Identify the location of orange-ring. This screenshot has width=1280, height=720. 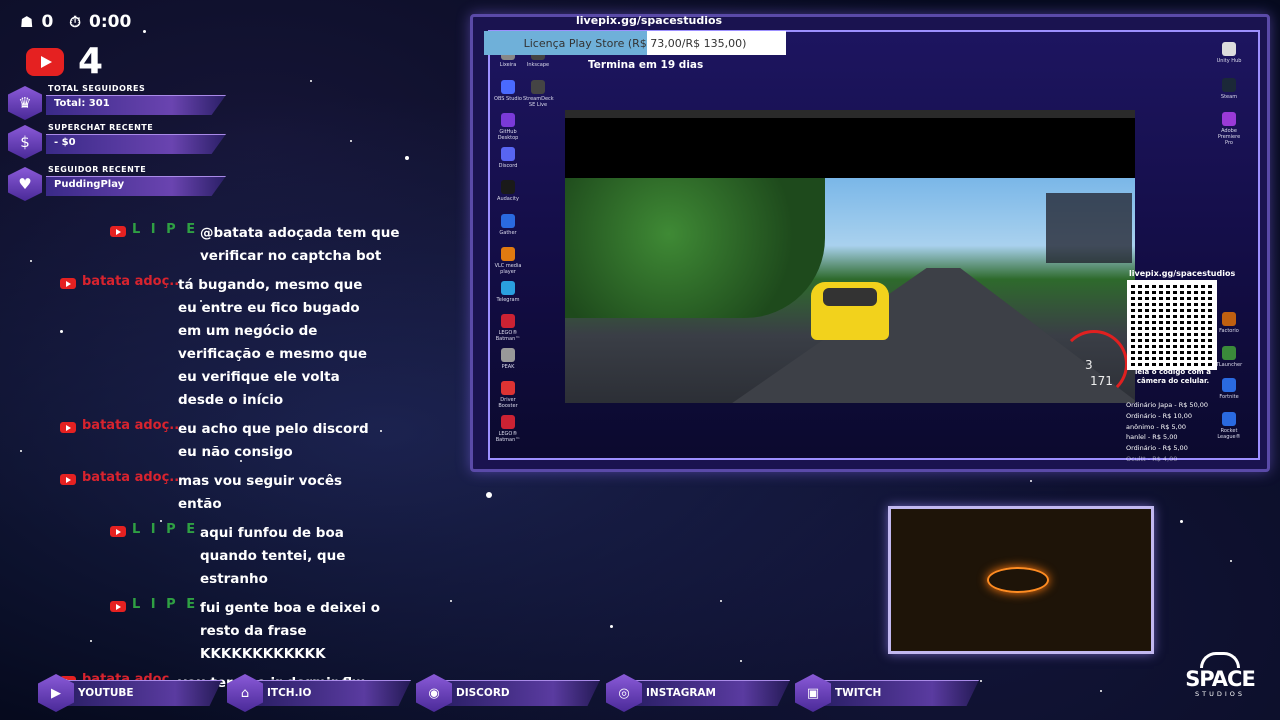
(1018, 580).